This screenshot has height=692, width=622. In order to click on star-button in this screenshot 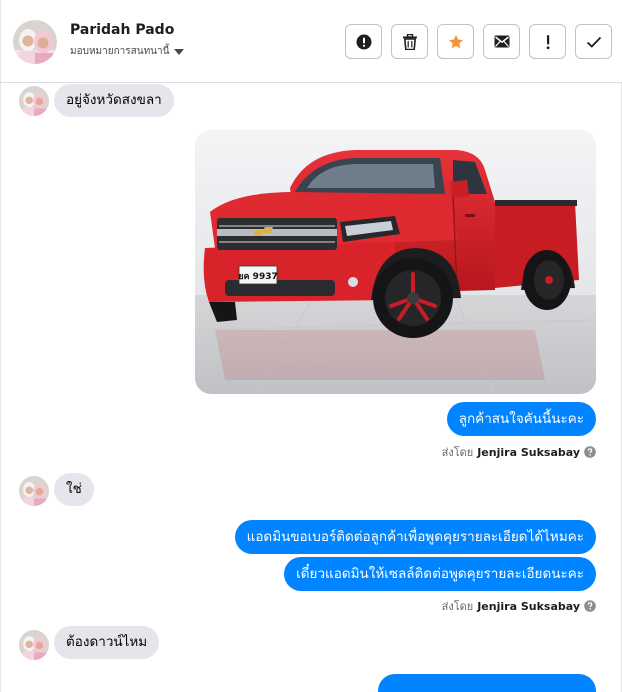, I will do `click(455, 41)`.